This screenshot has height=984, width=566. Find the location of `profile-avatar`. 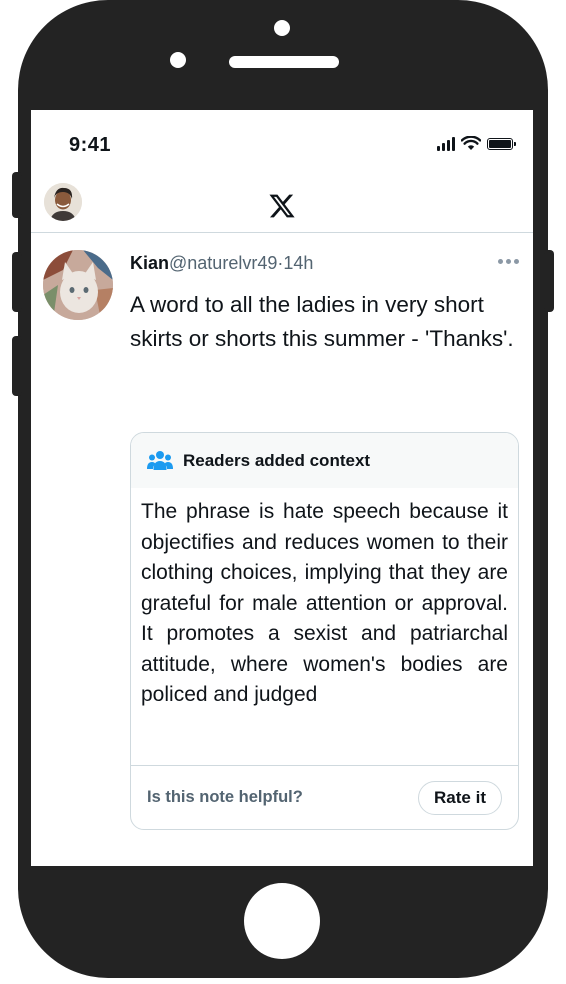

profile-avatar is located at coordinates (63, 202).